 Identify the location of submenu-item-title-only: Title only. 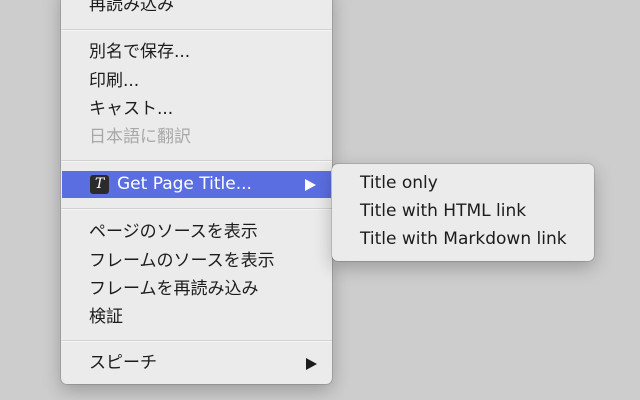
(463, 183).